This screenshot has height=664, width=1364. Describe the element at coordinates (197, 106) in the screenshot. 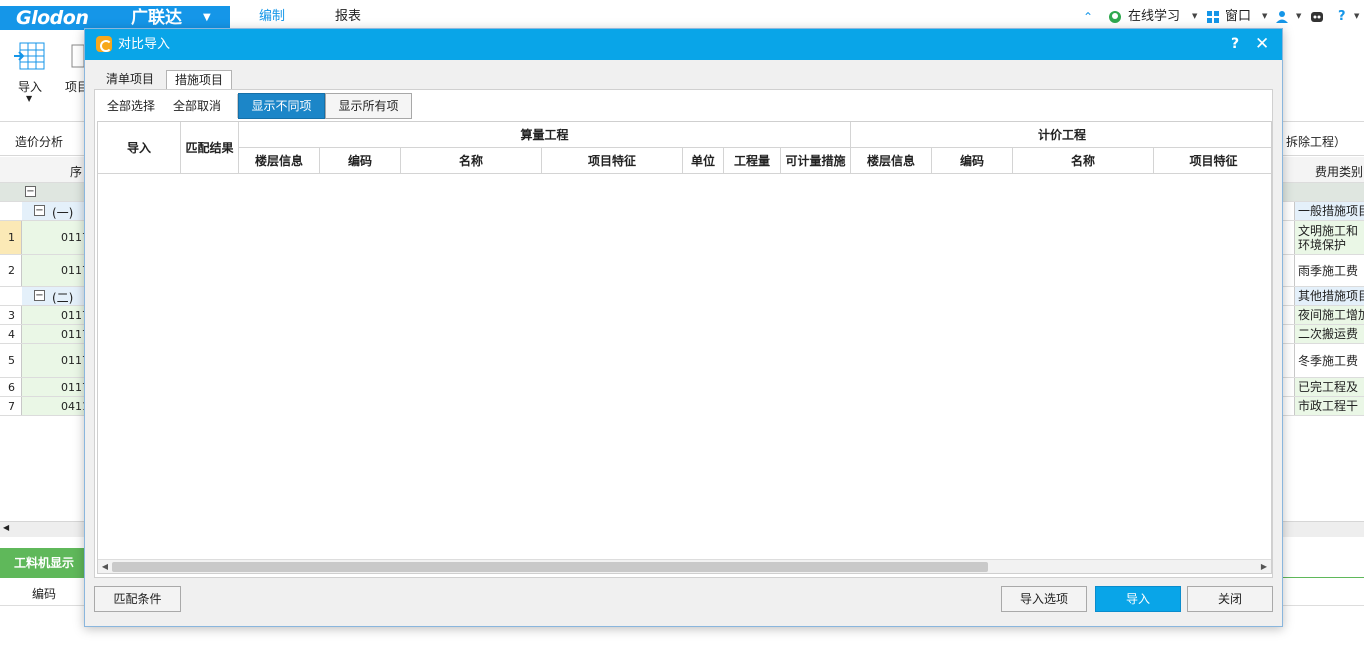

I see `deselect-all-button: 全部取消` at that location.